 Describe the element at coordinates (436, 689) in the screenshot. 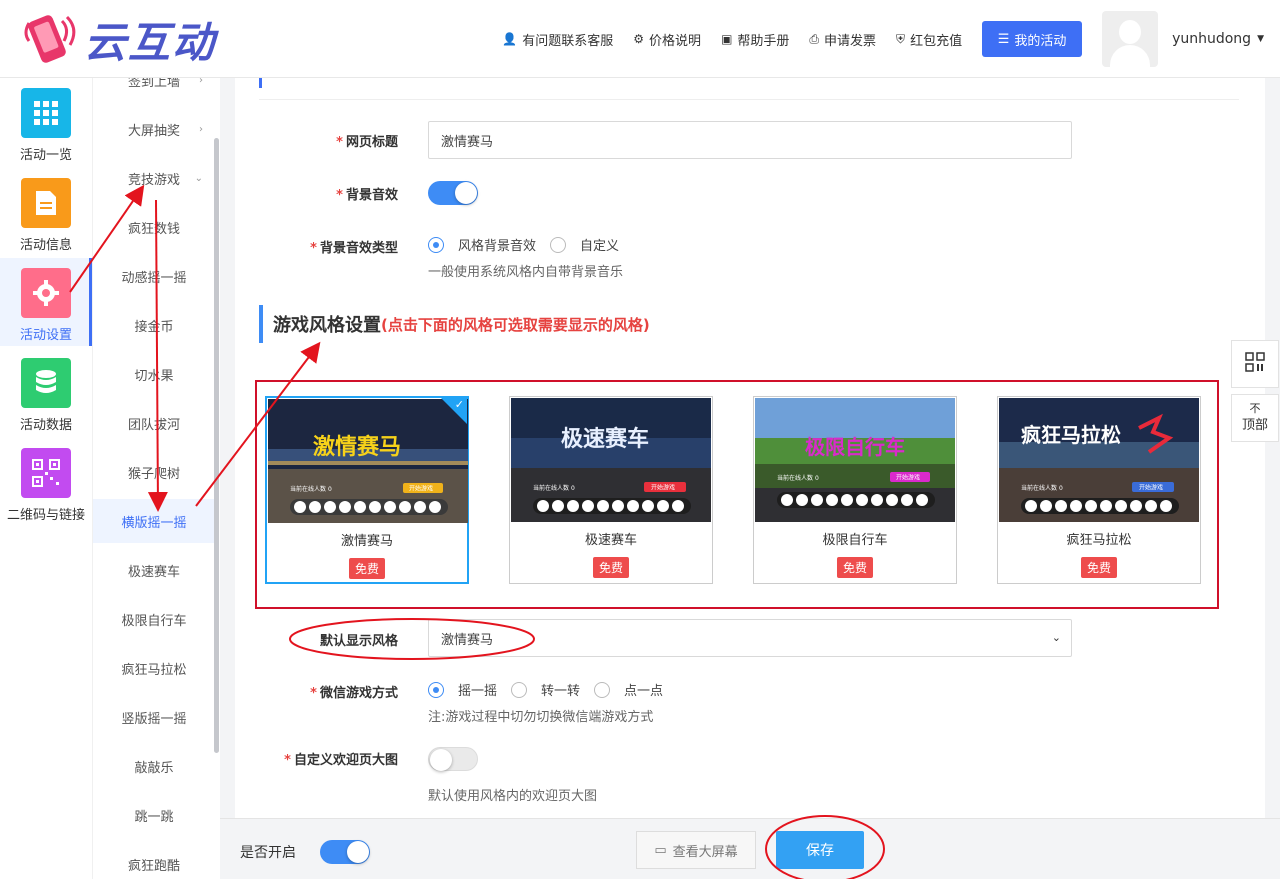

I see `radio-shake` at that location.